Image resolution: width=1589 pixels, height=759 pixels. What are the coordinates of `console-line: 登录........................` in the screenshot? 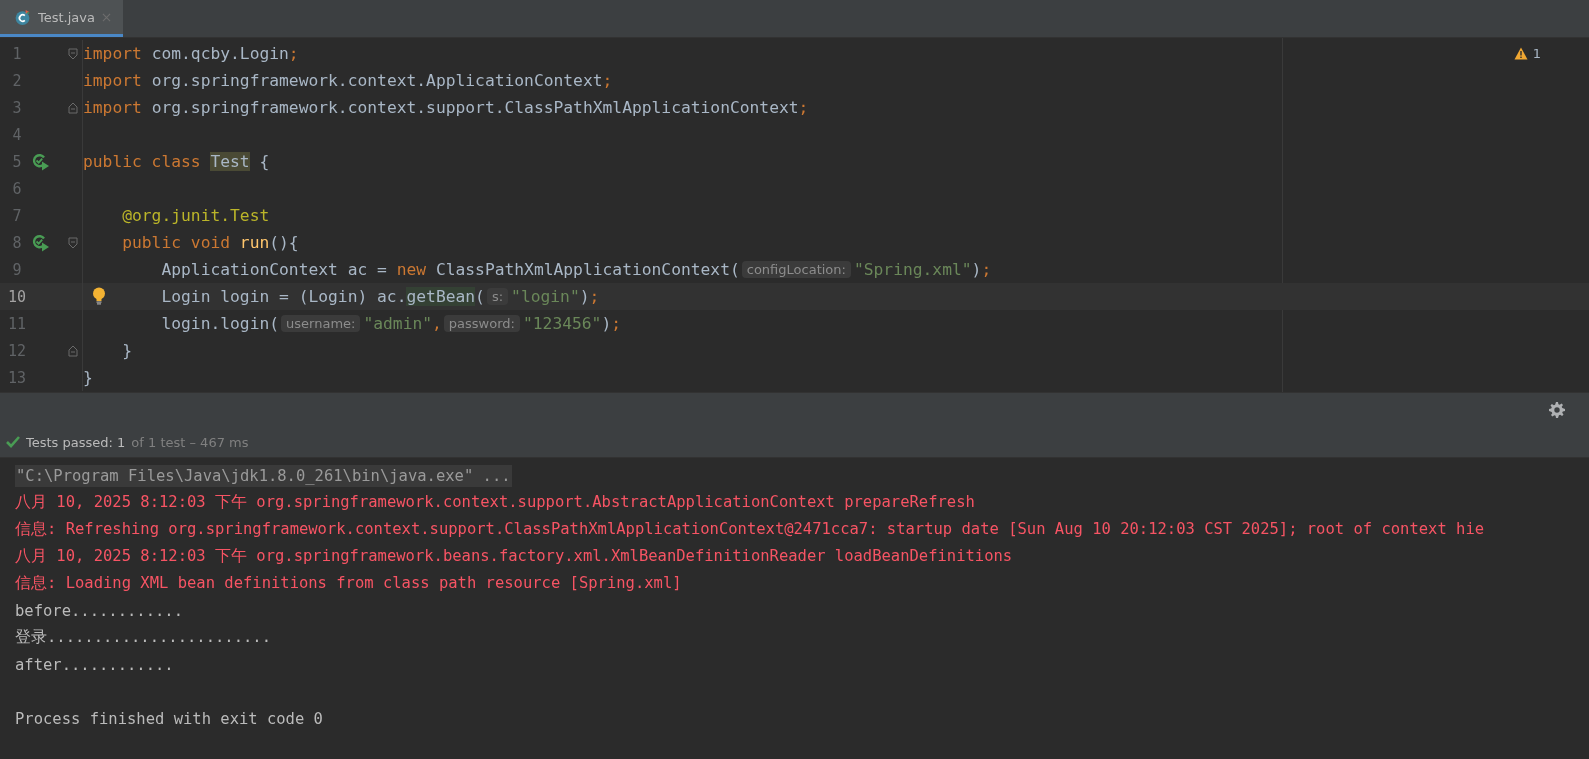 It's located at (143, 637).